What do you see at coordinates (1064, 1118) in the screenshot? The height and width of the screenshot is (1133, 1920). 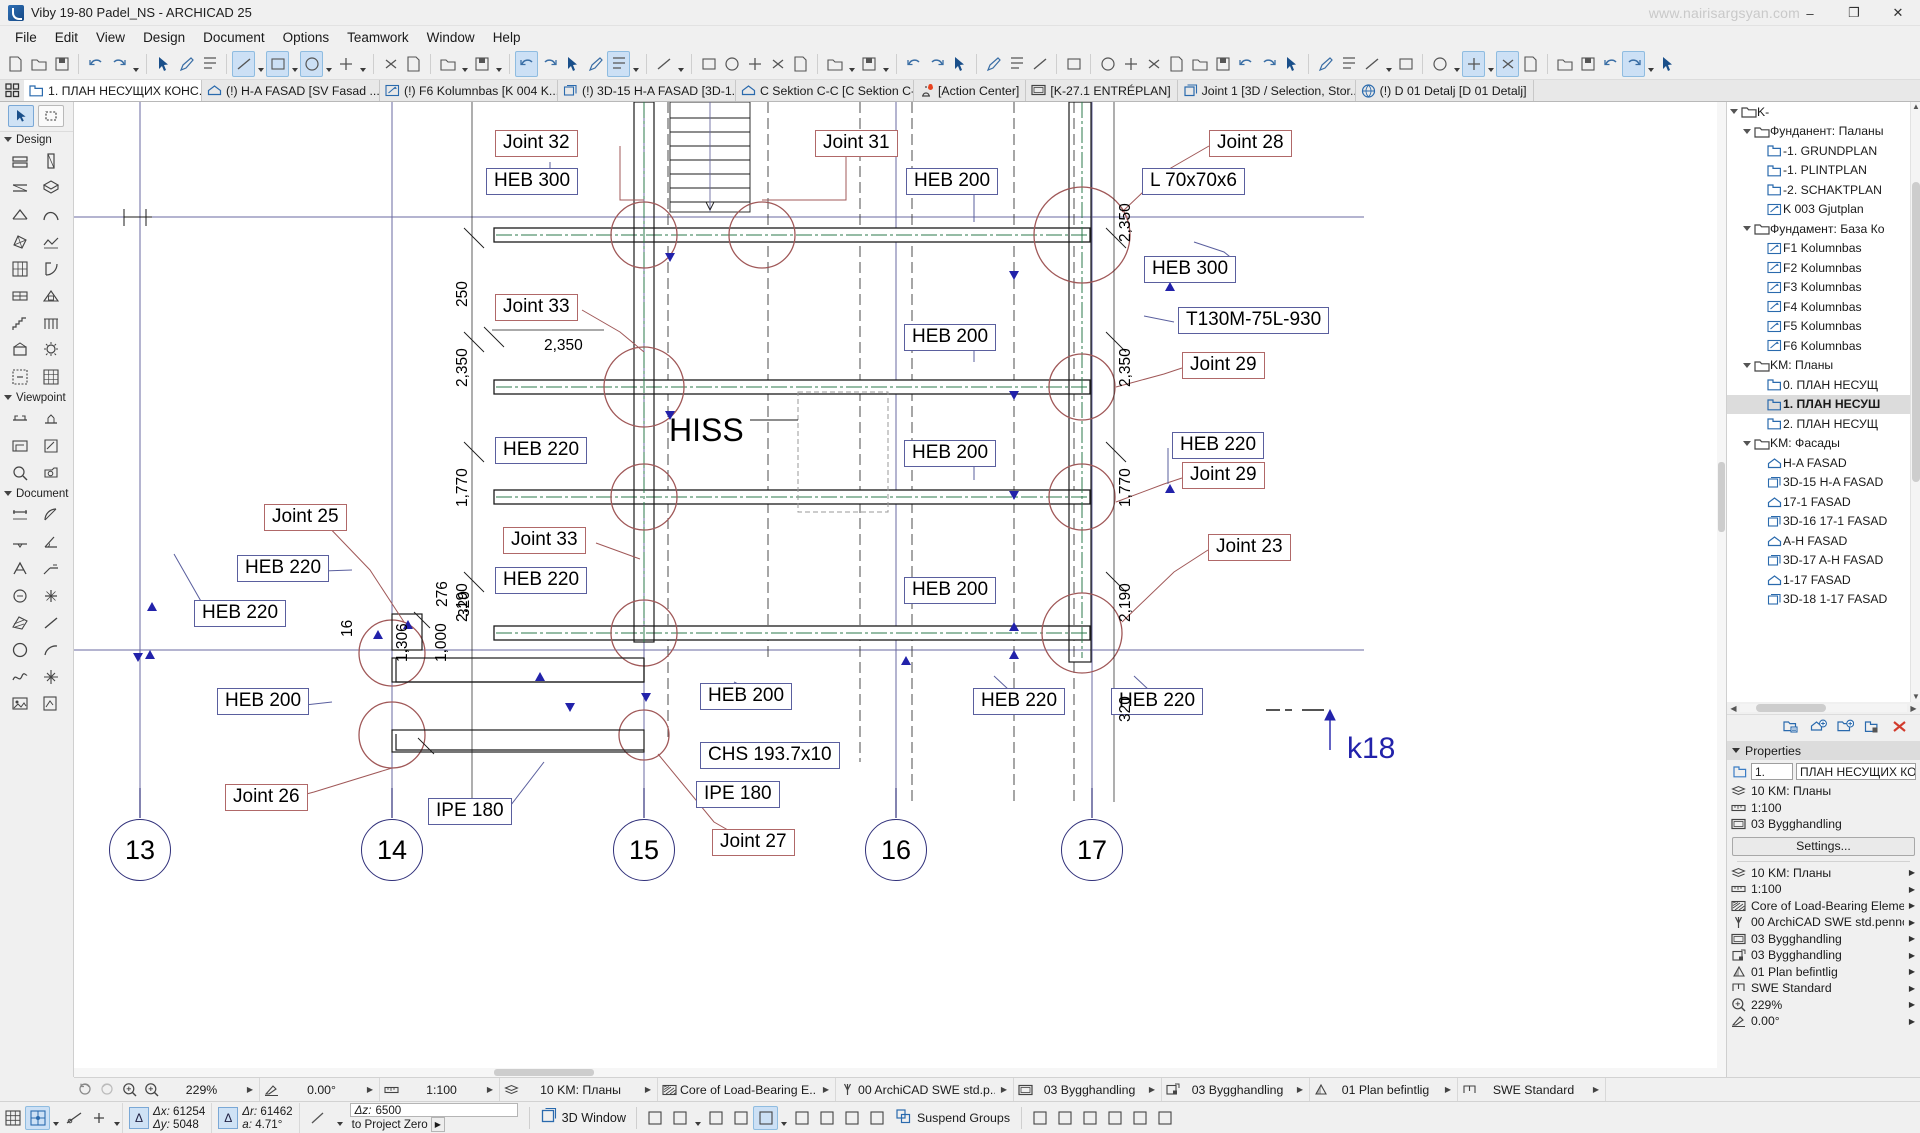 I see `ungroup-icon` at bounding box center [1064, 1118].